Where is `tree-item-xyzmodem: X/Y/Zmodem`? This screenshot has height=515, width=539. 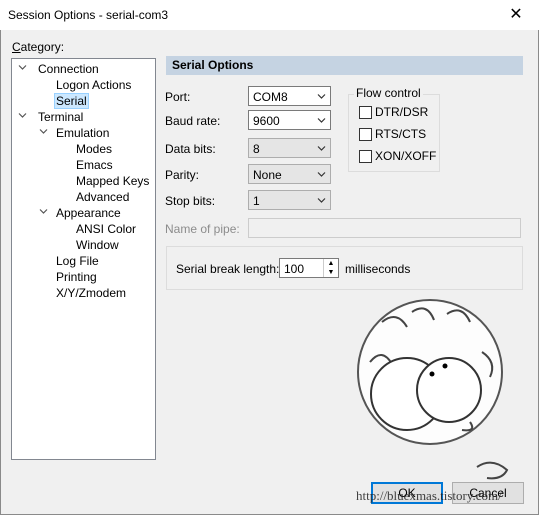
tree-item-xyzmodem: X/Y/Zmodem is located at coordinates (91, 293).